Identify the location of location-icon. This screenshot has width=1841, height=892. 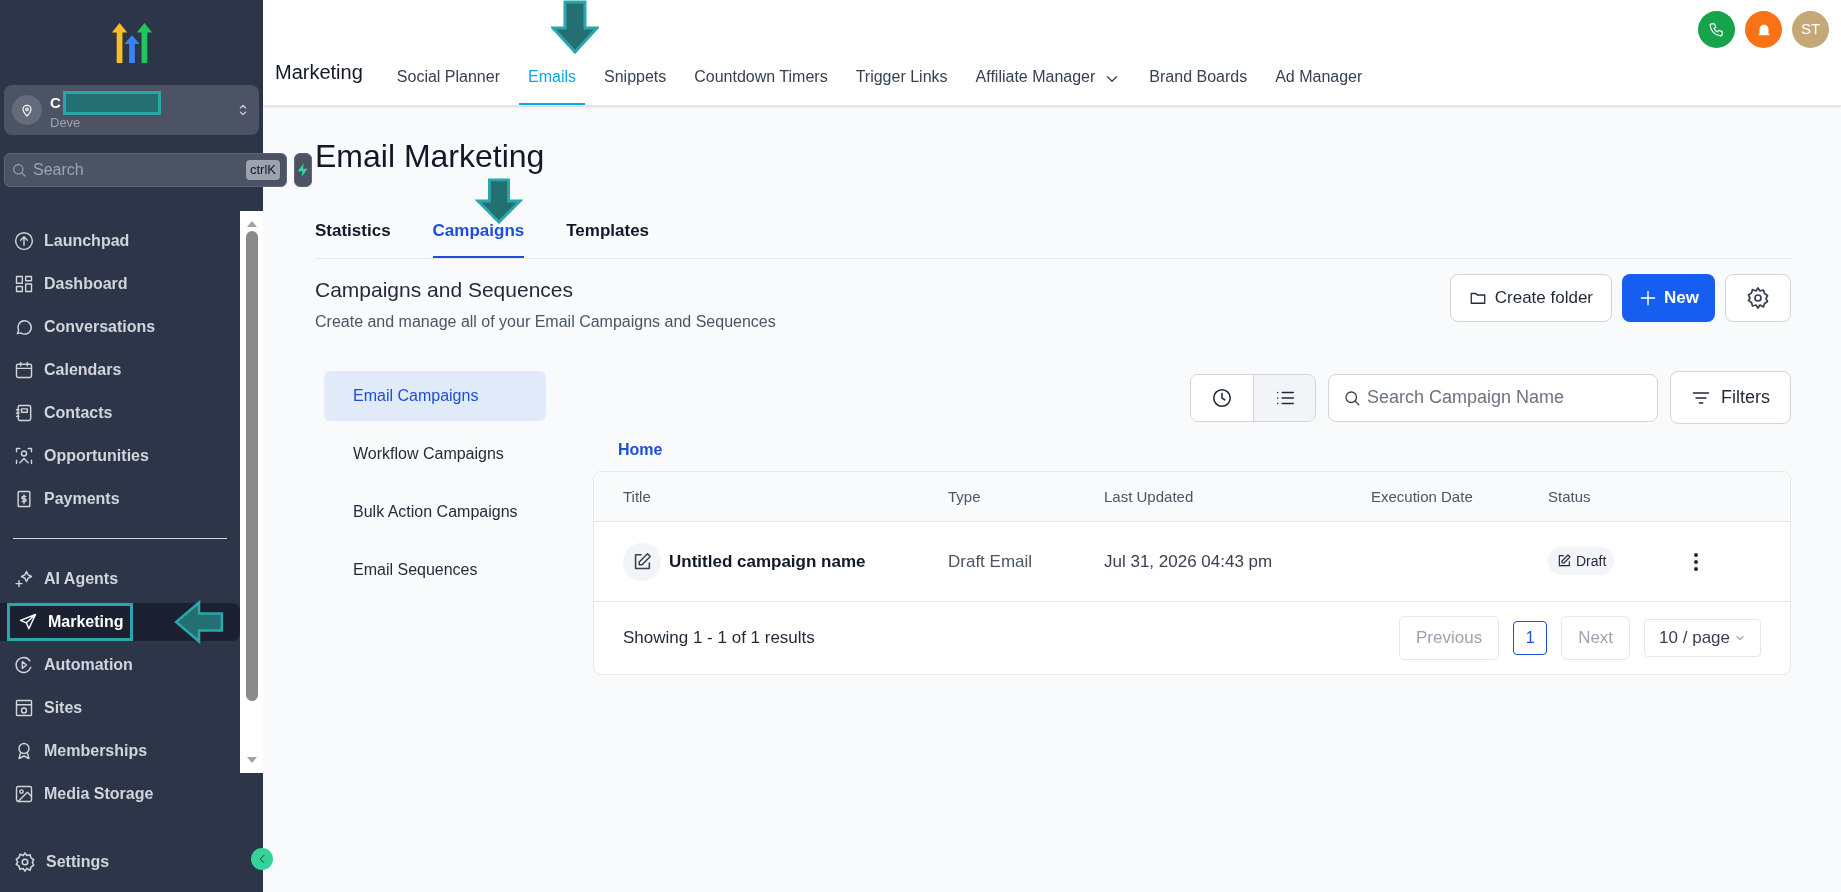
(27, 110).